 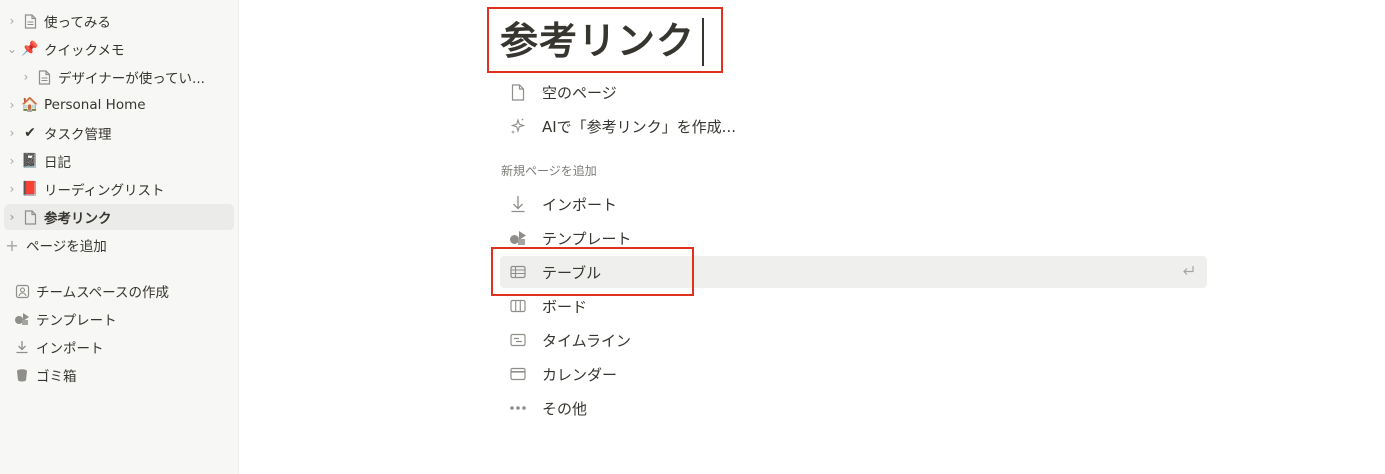 What do you see at coordinates (605, 40) in the screenshot?
I see `title-highlight-box` at bounding box center [605, 40].